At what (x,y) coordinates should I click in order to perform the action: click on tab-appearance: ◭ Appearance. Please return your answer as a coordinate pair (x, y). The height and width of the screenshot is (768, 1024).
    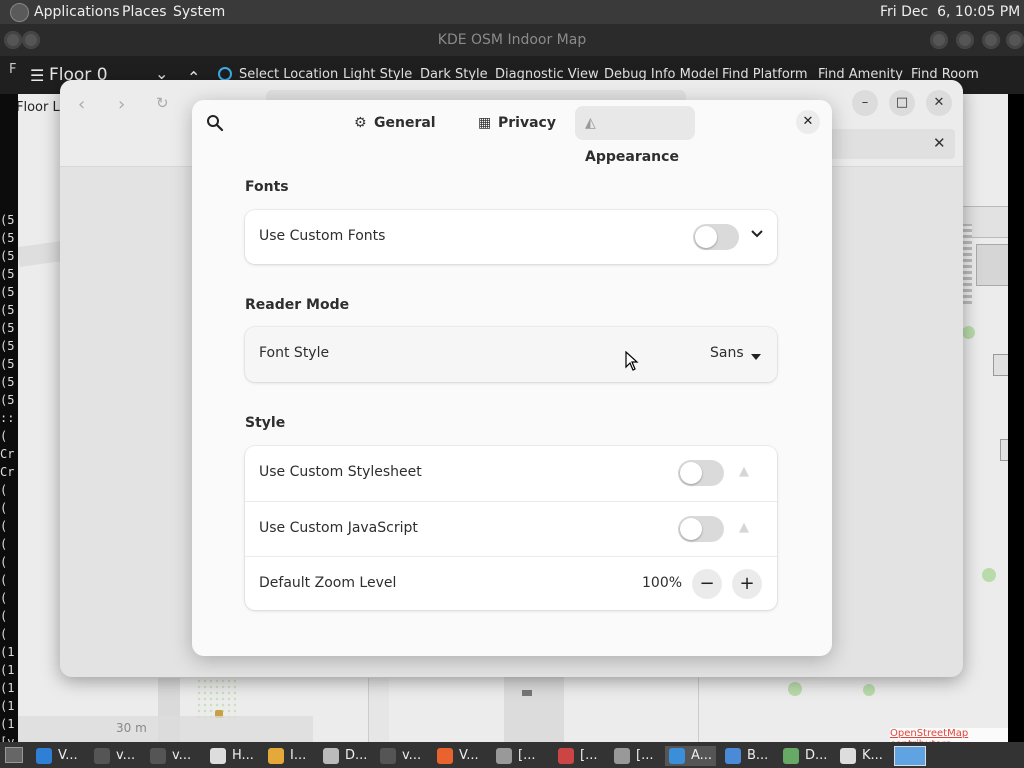
    Looking at the image, I should click on (635, 135).